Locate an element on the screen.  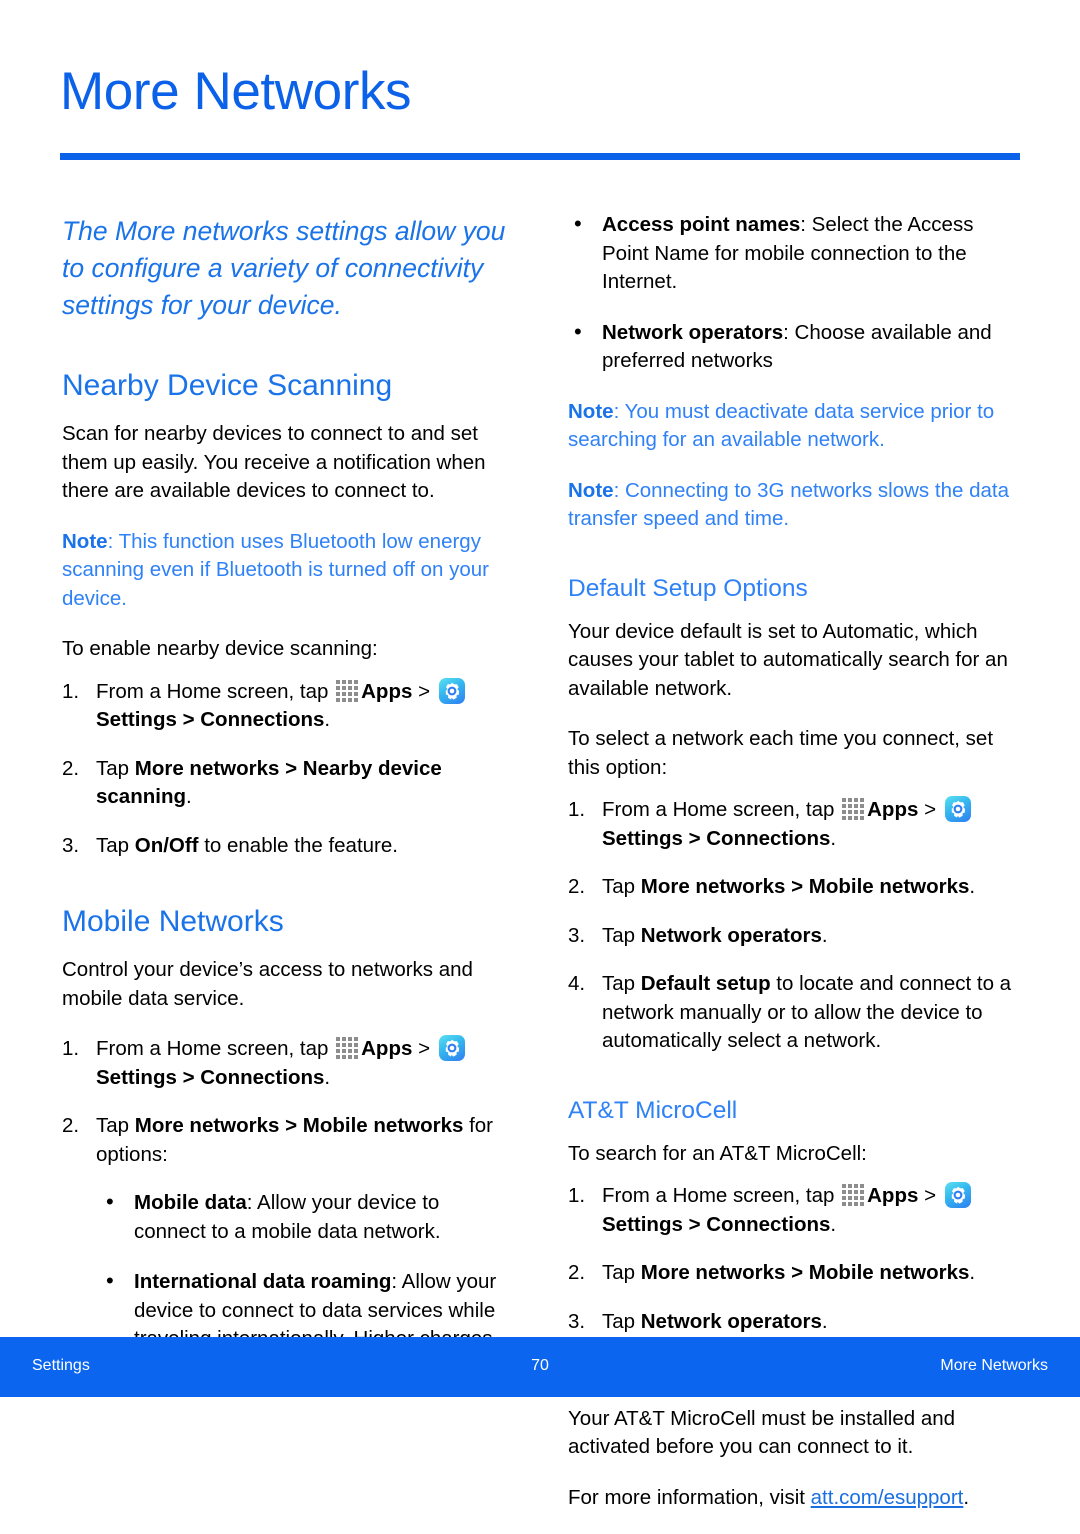
bullet-term: International data roaming is located at coordinates (263, 1281).